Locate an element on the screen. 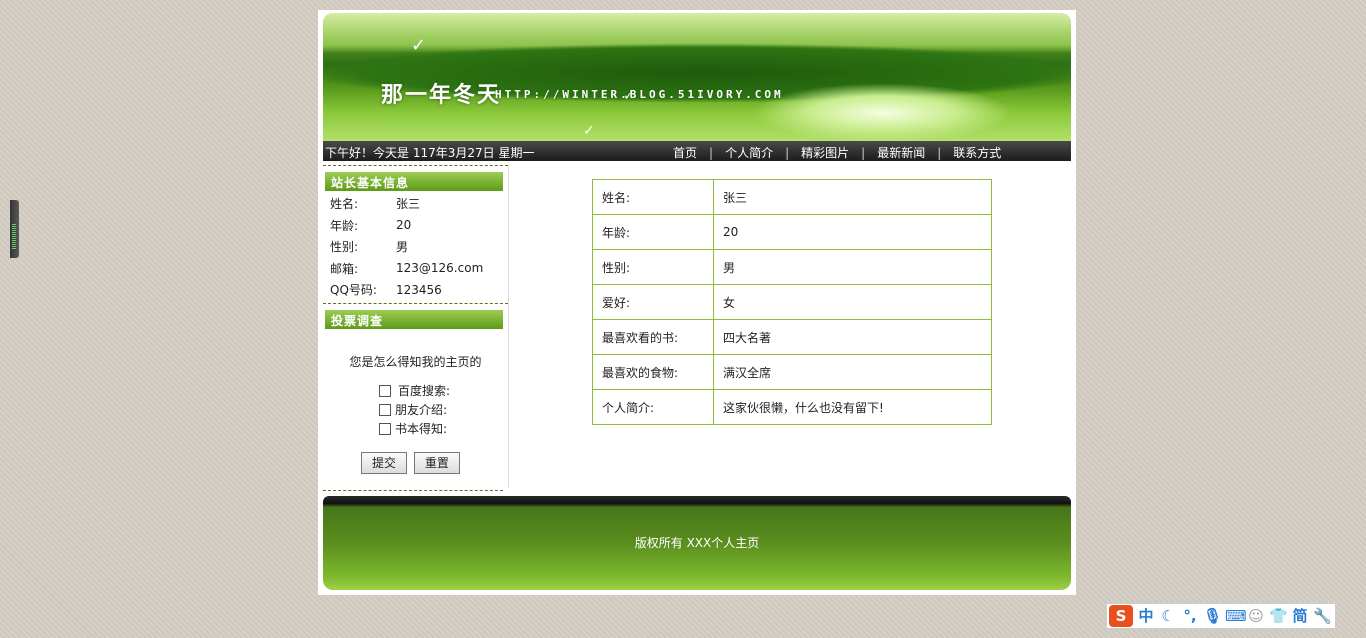  submit-button: 提交 is located at coordinates (384, 463).